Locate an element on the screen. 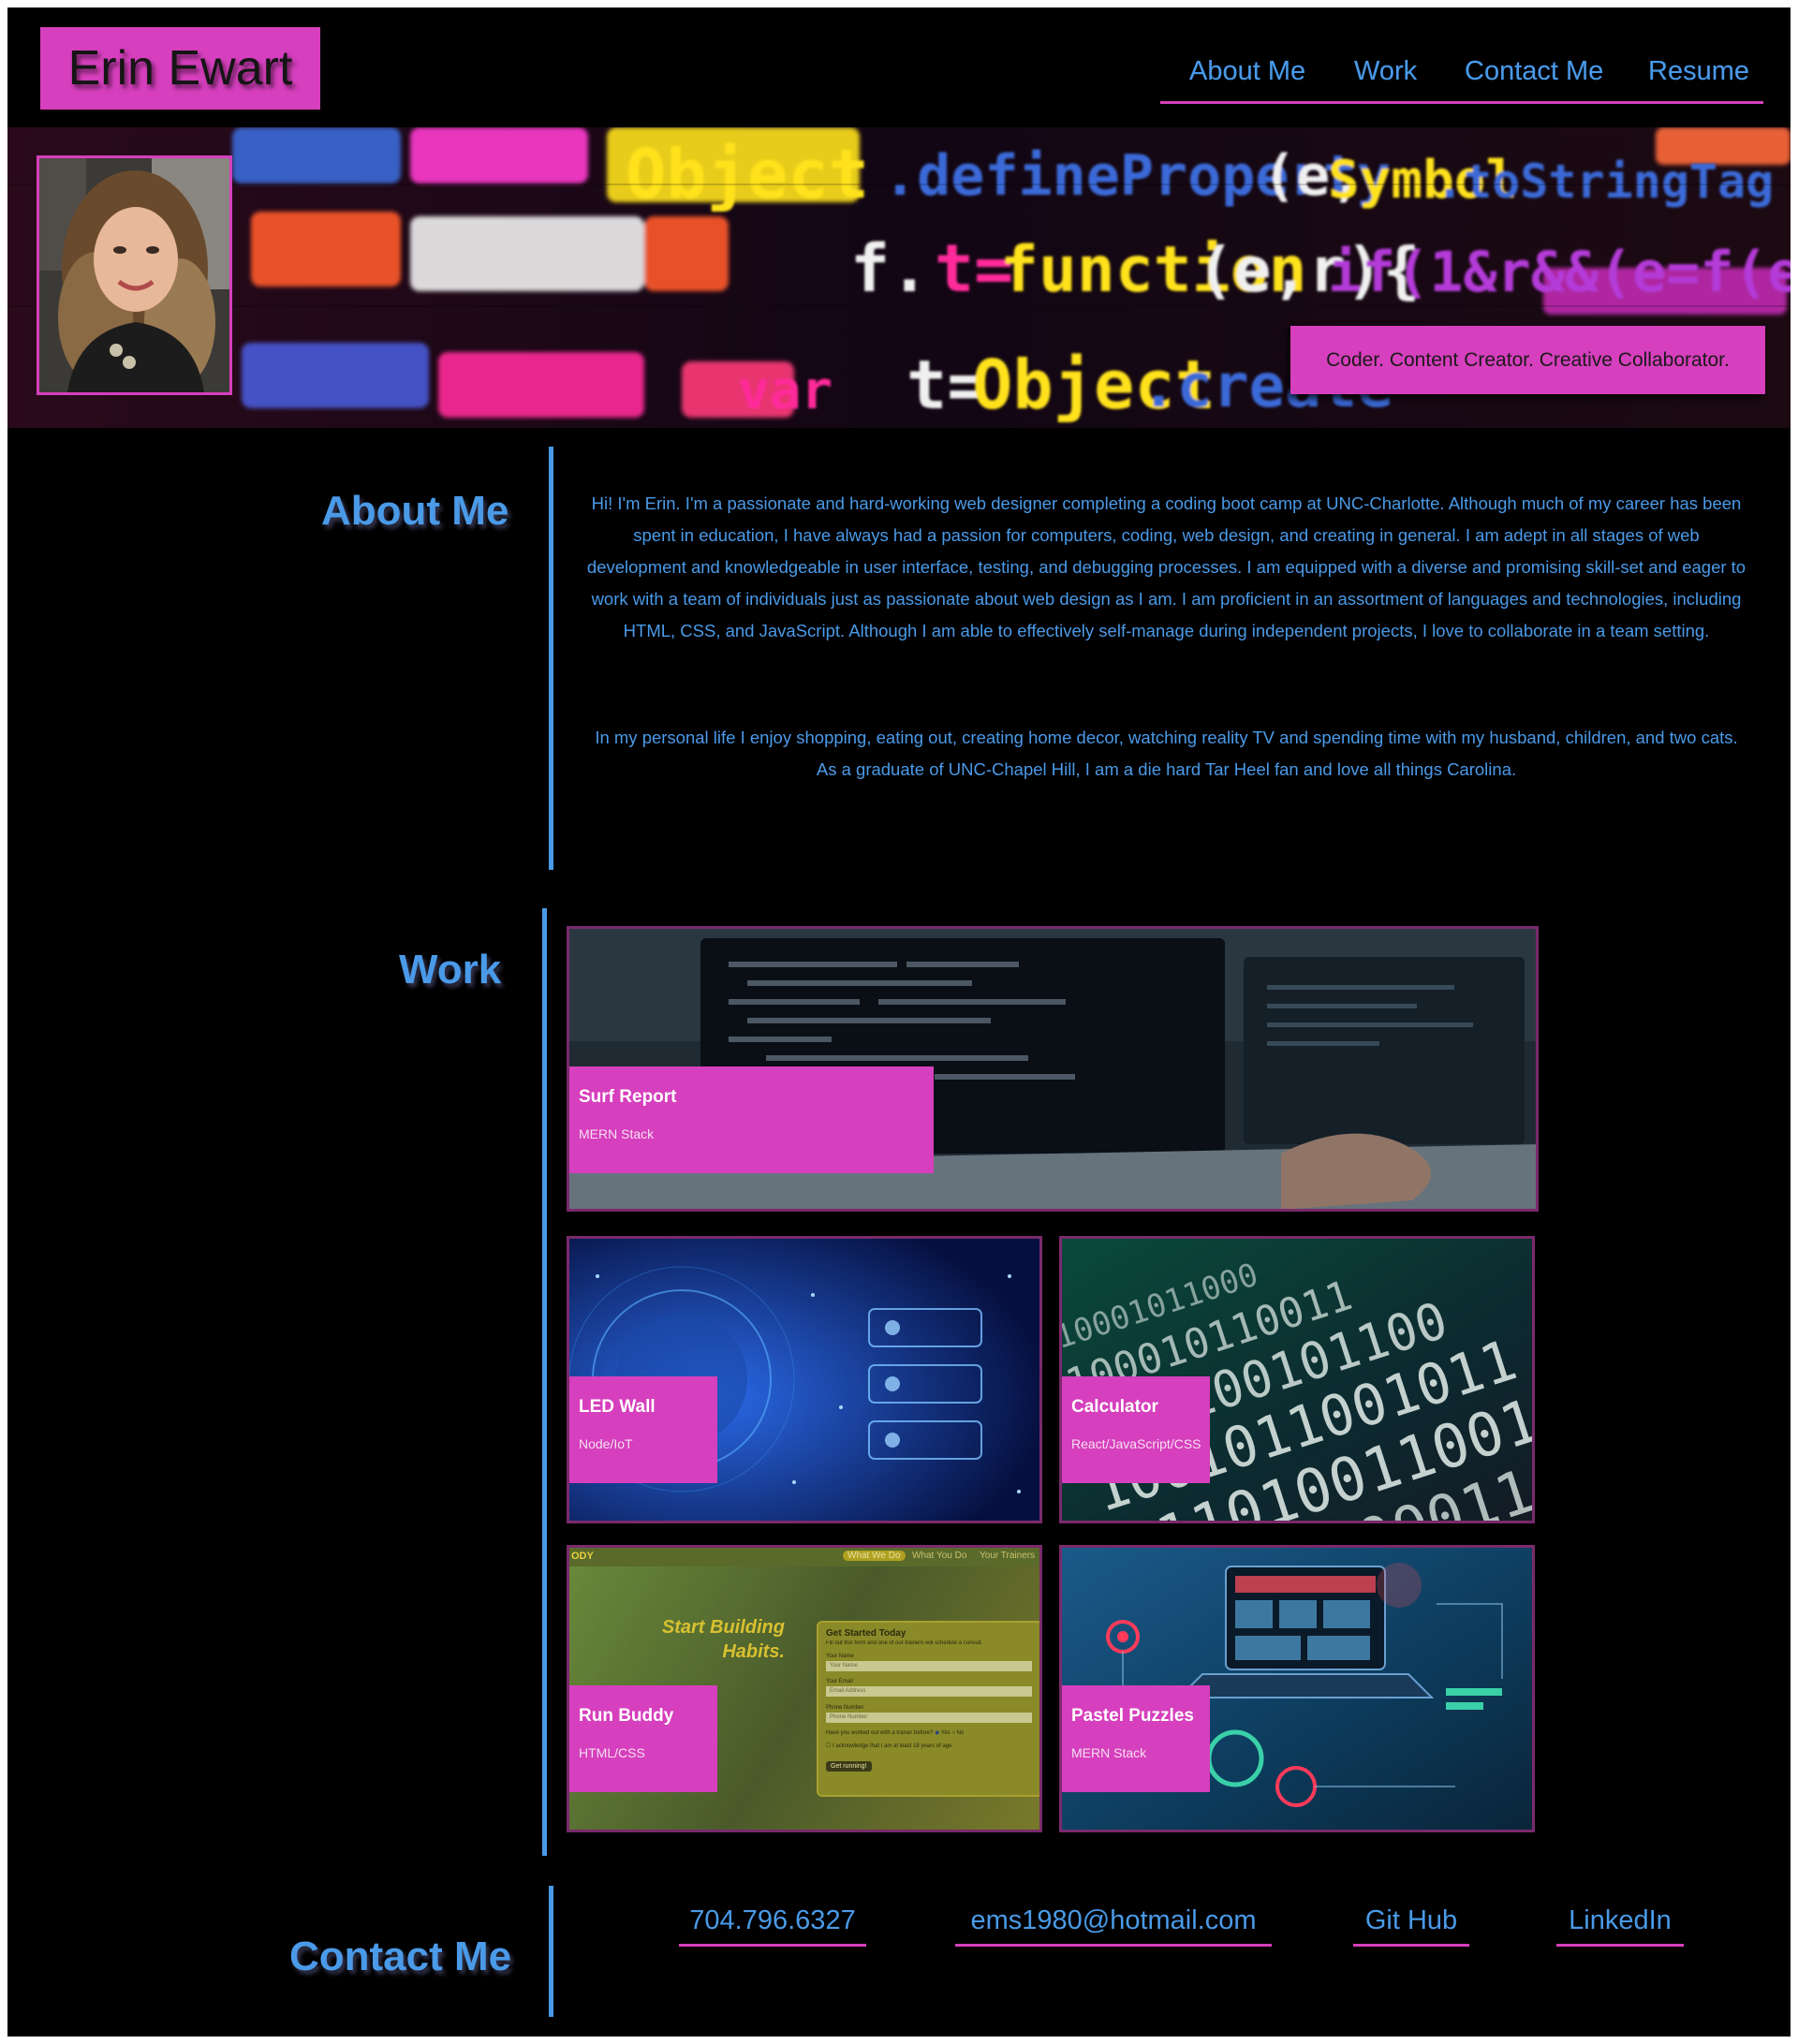 The height and width of the screenshot is (2044, 1798). svg-text: .toStringTag is located at coordinates (1605, 182).